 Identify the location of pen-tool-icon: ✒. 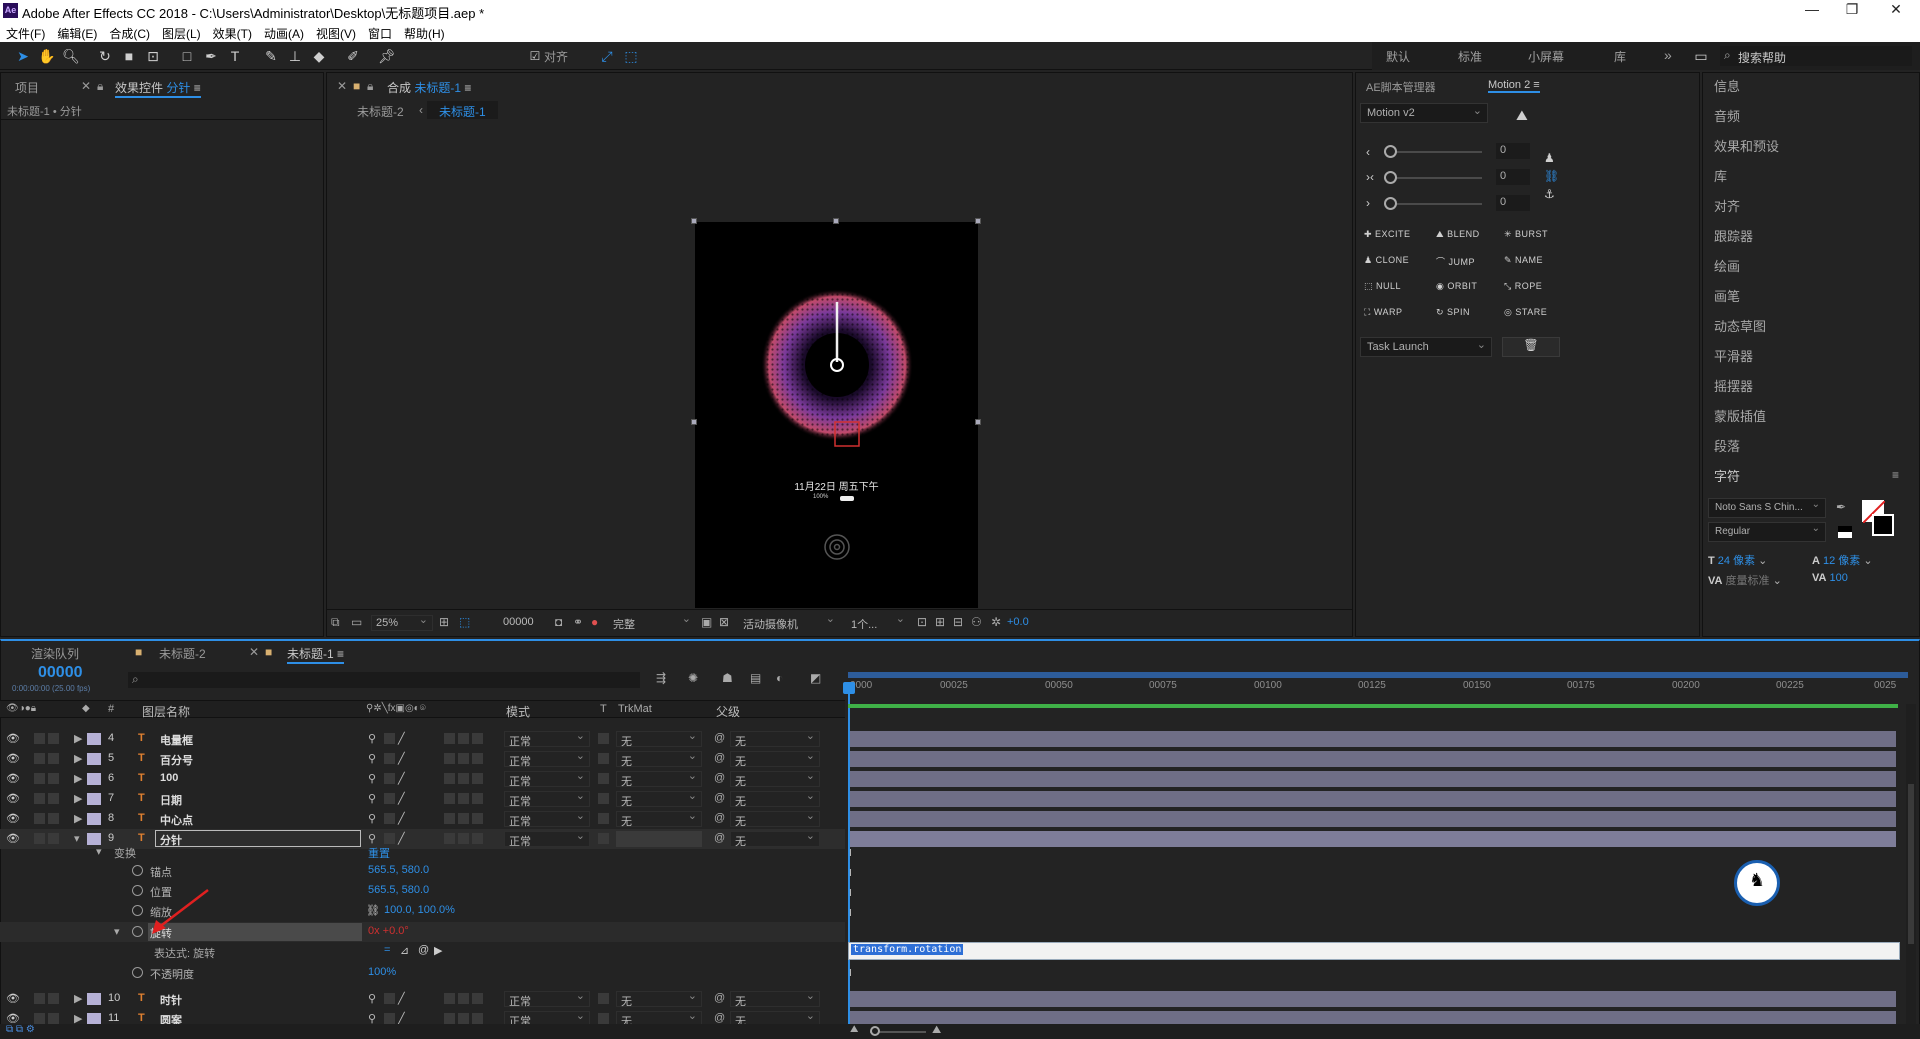
(211, 56).